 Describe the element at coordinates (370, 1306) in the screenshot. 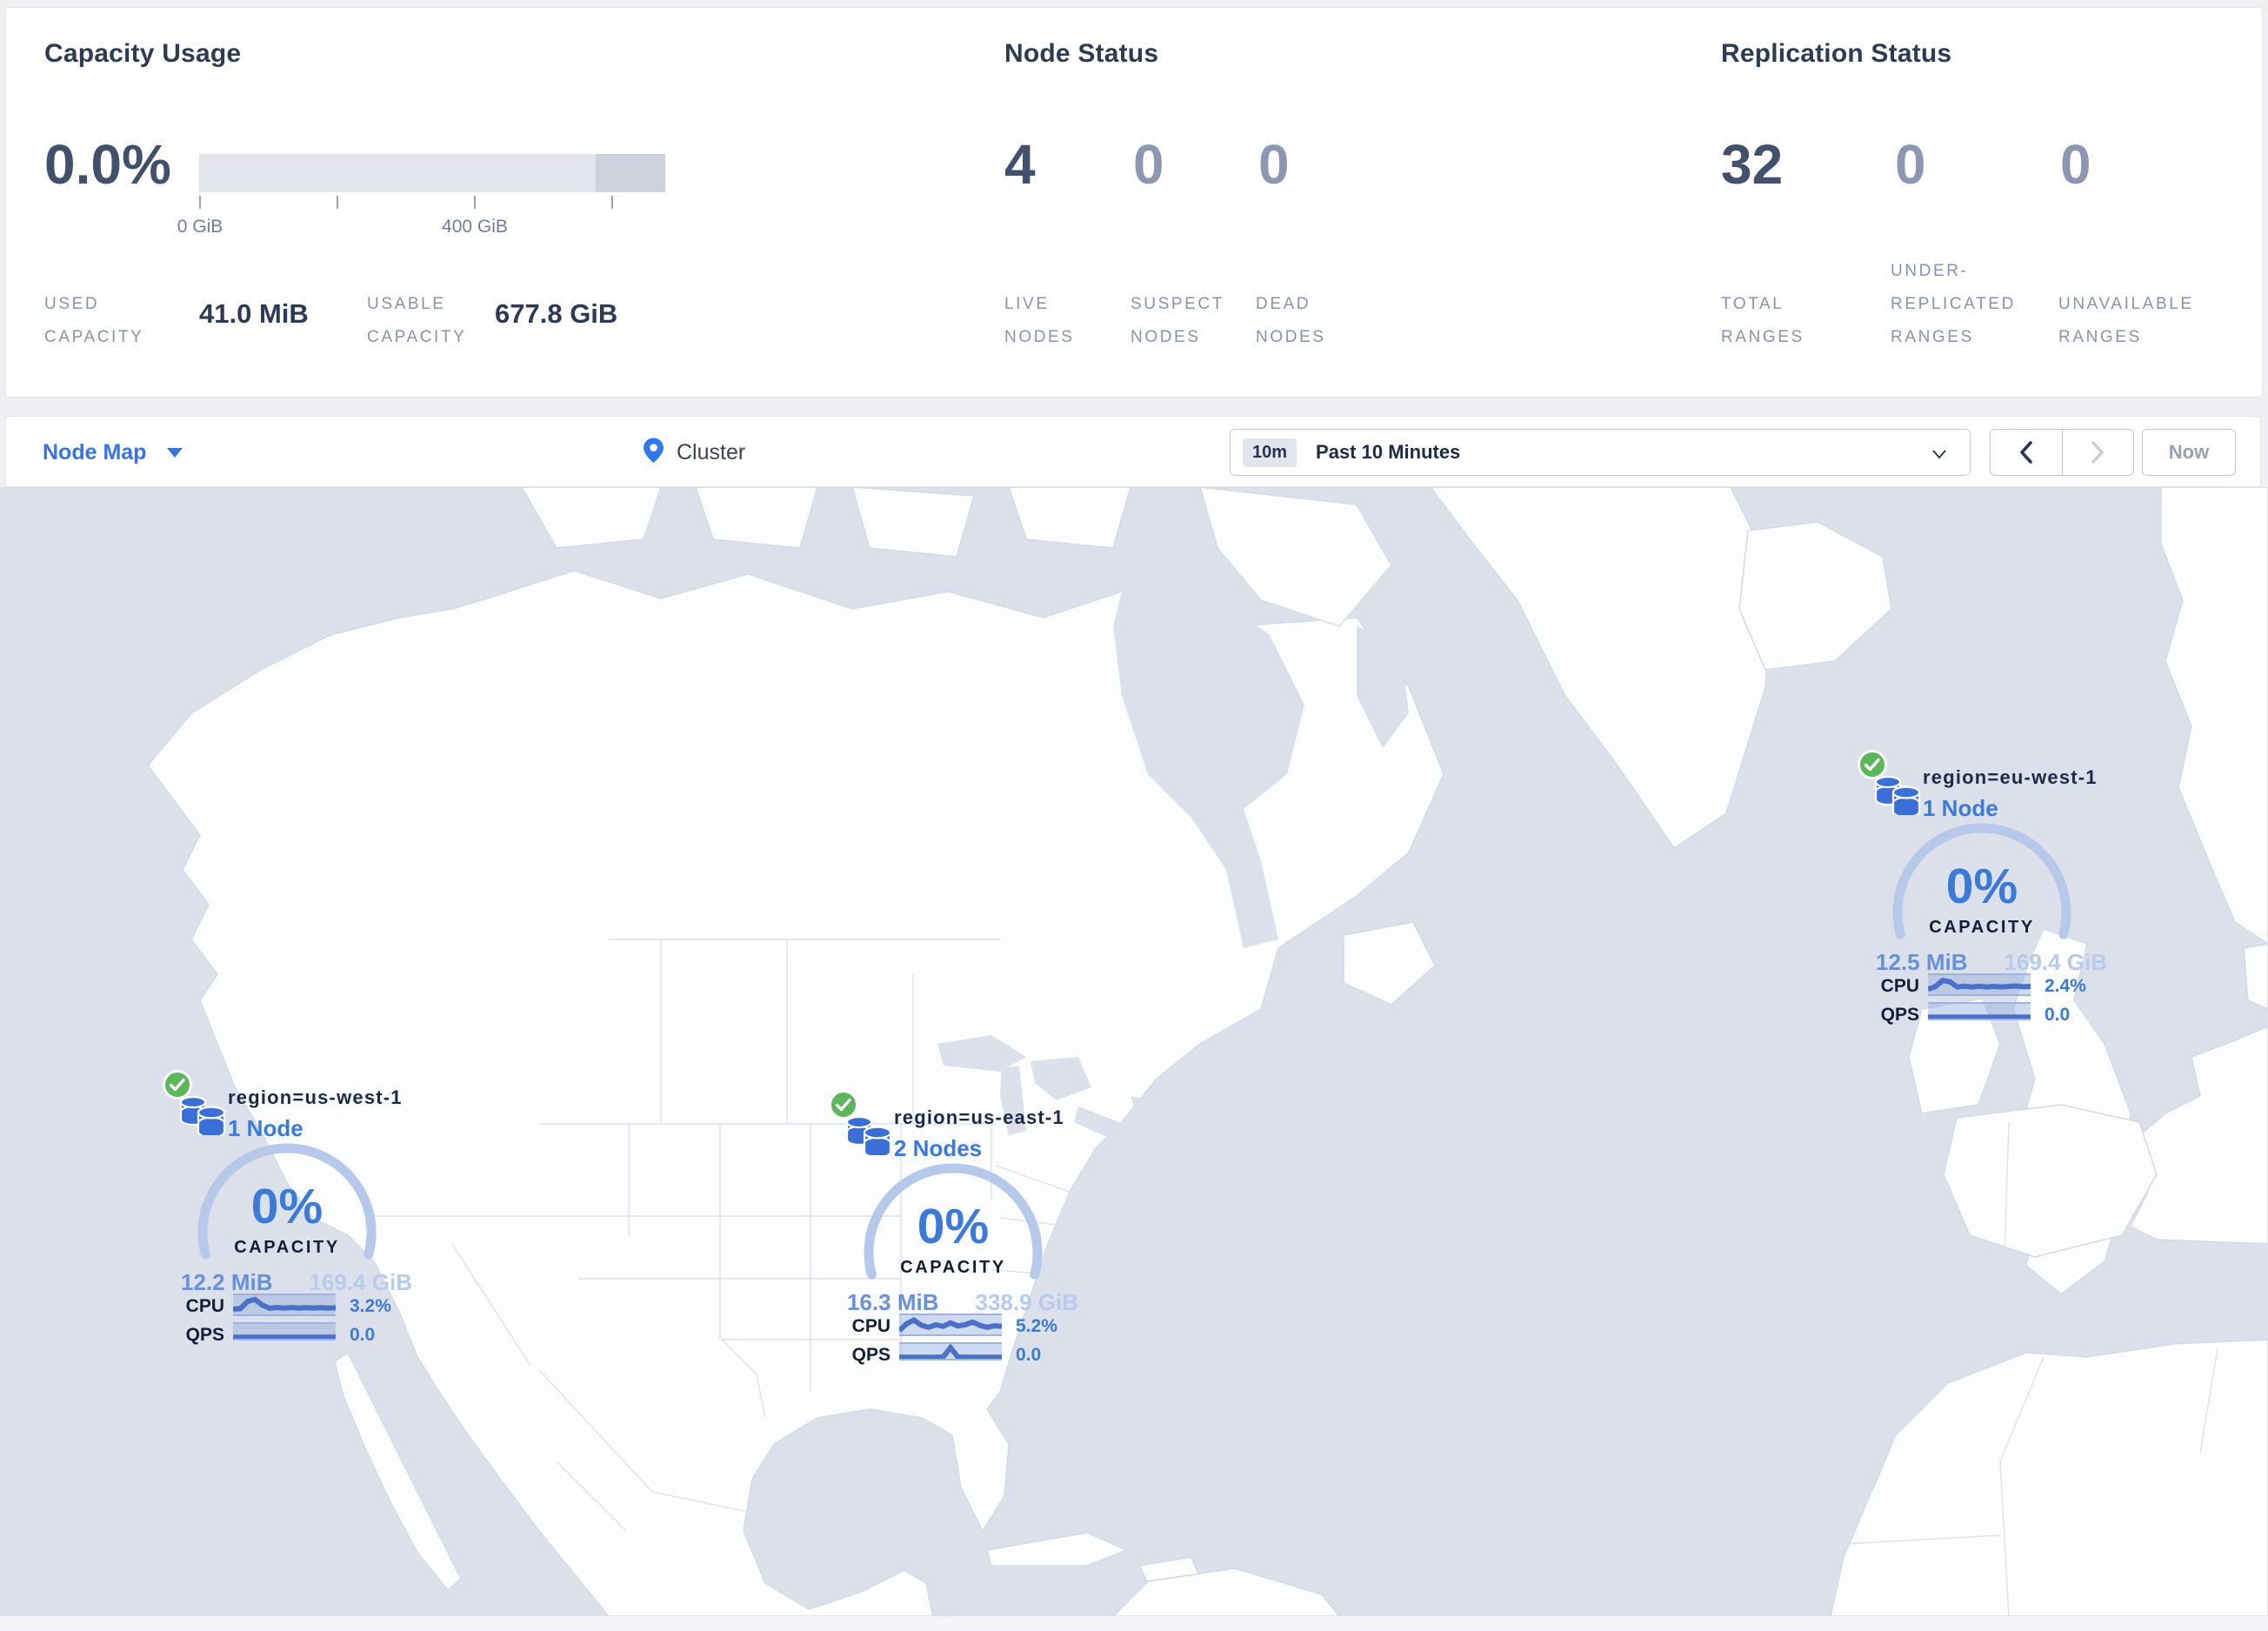

I see `cpu-value: 3.2%` at that location.